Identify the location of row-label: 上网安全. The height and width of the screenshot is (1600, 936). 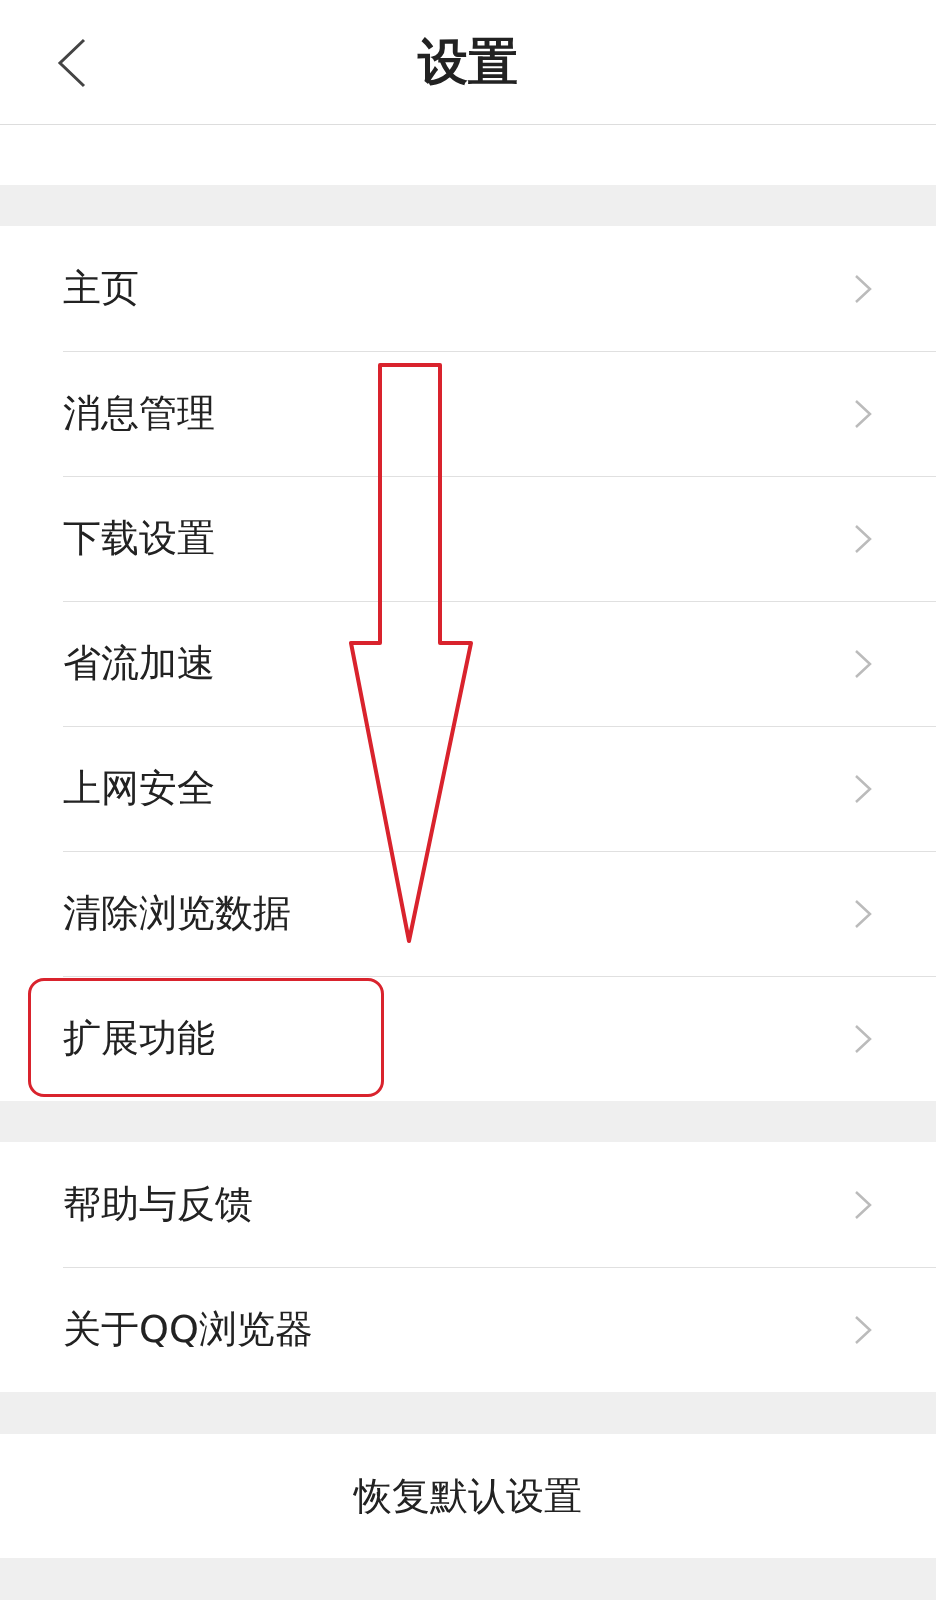
(139, 788).